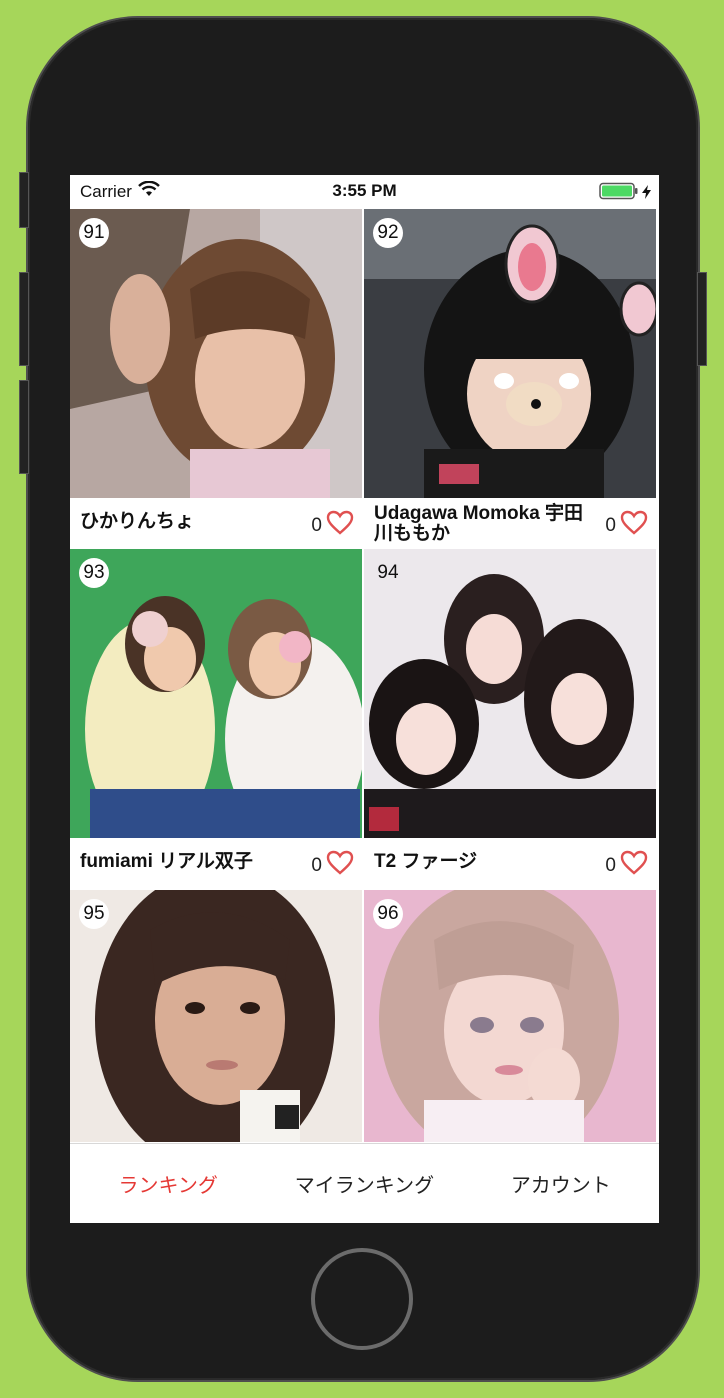 The image size is (724, 1398). I want to click on power-button, so click(702, 319).